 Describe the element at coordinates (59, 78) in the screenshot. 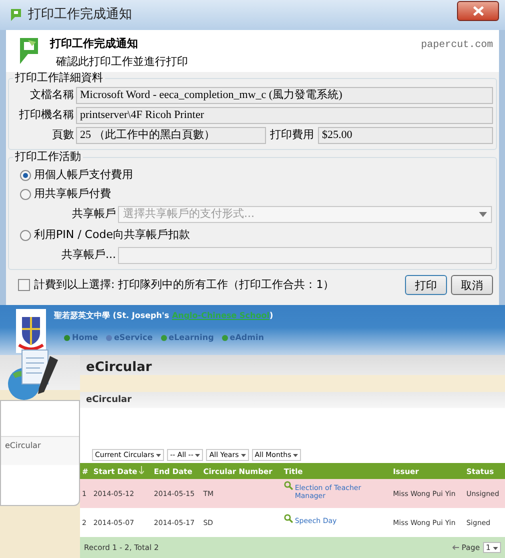

I see `group-legend: 打印工作詳細資料` at that location.